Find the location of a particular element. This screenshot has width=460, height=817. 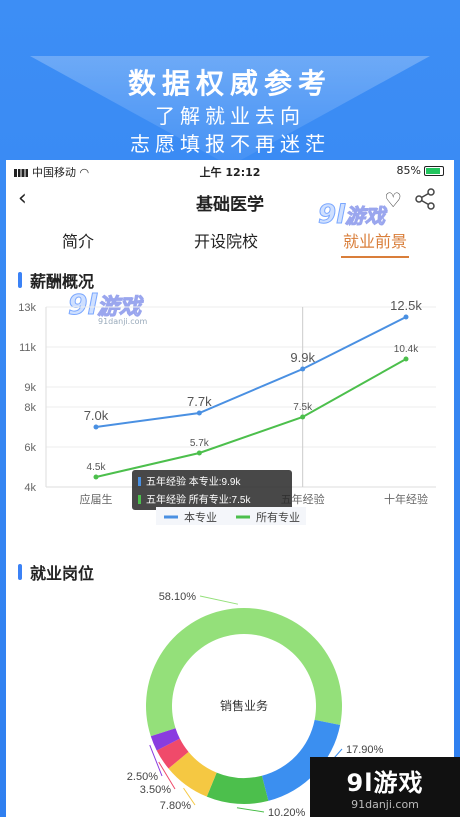

x-tick-label: 应届生 is located at coordinates (96, 499).